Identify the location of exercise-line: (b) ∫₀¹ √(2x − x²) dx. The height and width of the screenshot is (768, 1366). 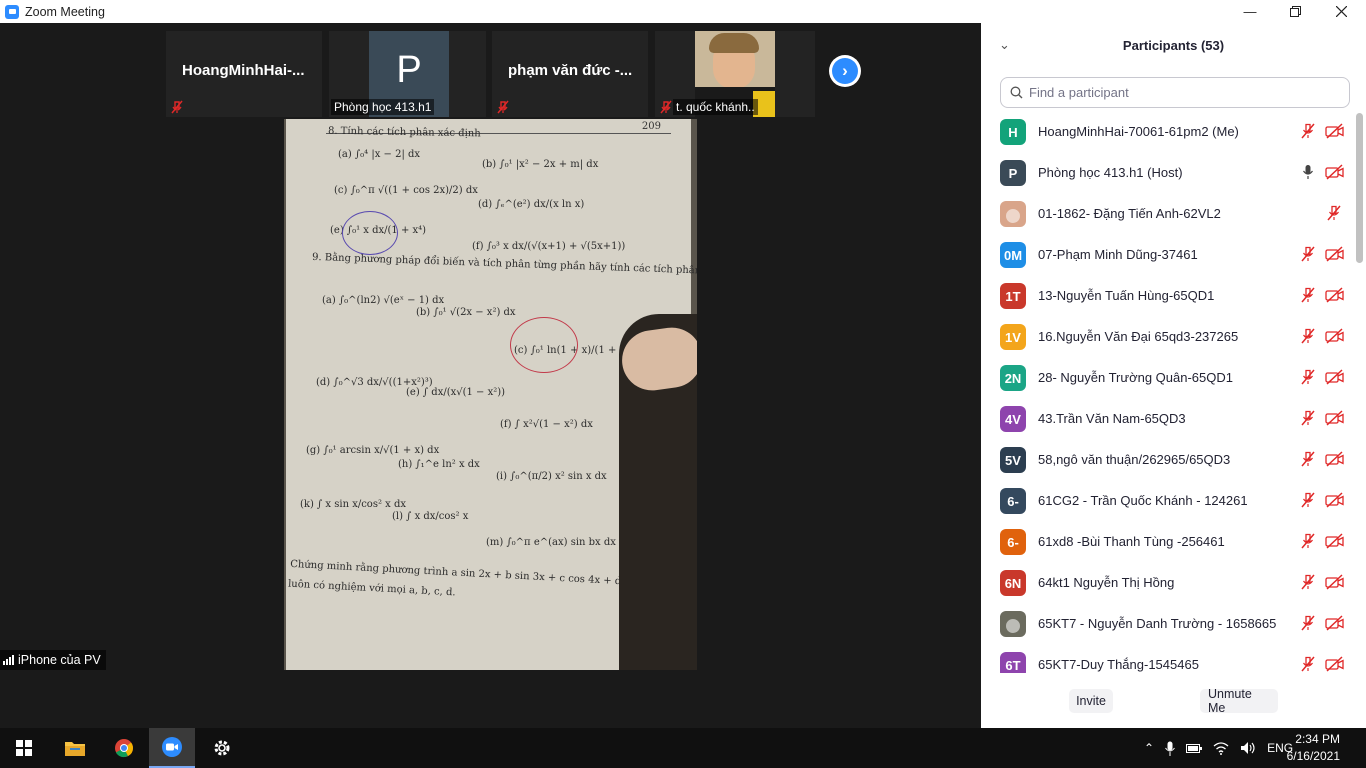
(466, 312).